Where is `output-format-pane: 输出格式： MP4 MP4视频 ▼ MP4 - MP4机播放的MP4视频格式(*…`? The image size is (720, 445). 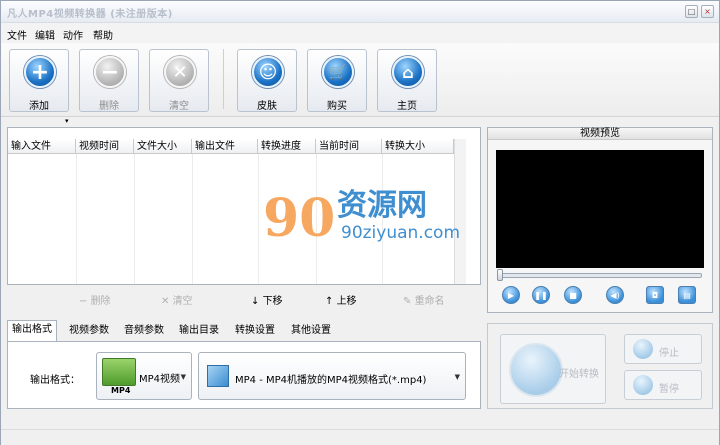
output-format-pane: 输出格式： MP4 MP4视频 ▼ MP4 - MP4机播放的MP4视频格式(*… is located at coordinates (244, 375).